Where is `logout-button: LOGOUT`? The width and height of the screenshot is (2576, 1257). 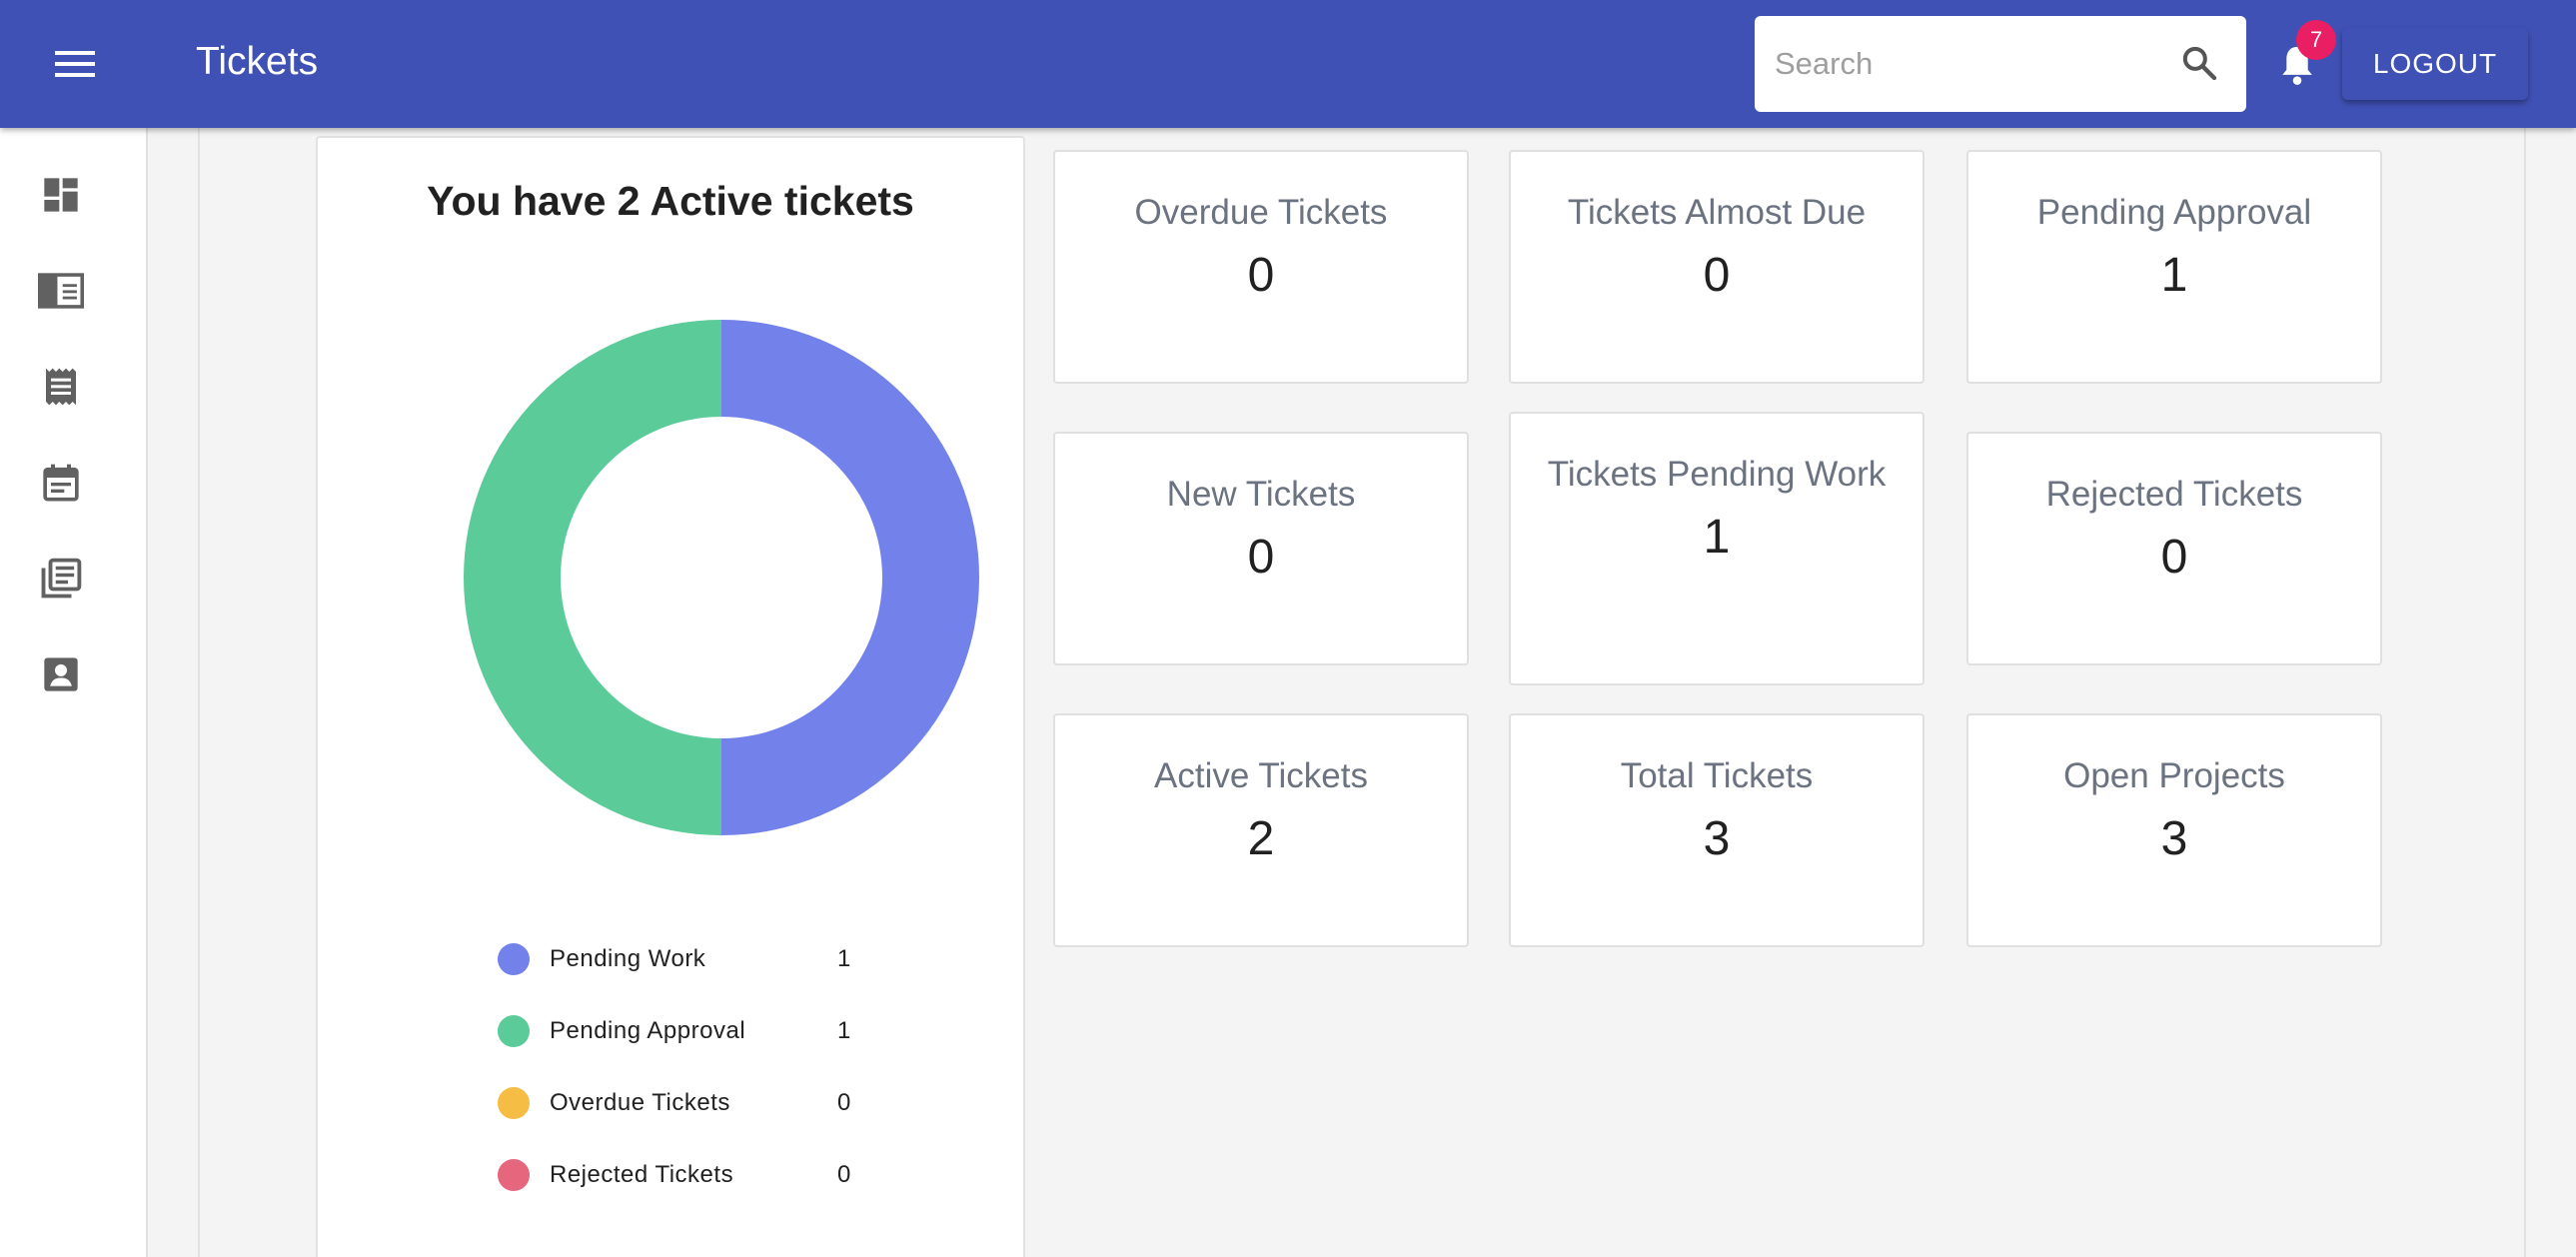
logout-button: LOGOUT is located at coordinates (2435, 64).